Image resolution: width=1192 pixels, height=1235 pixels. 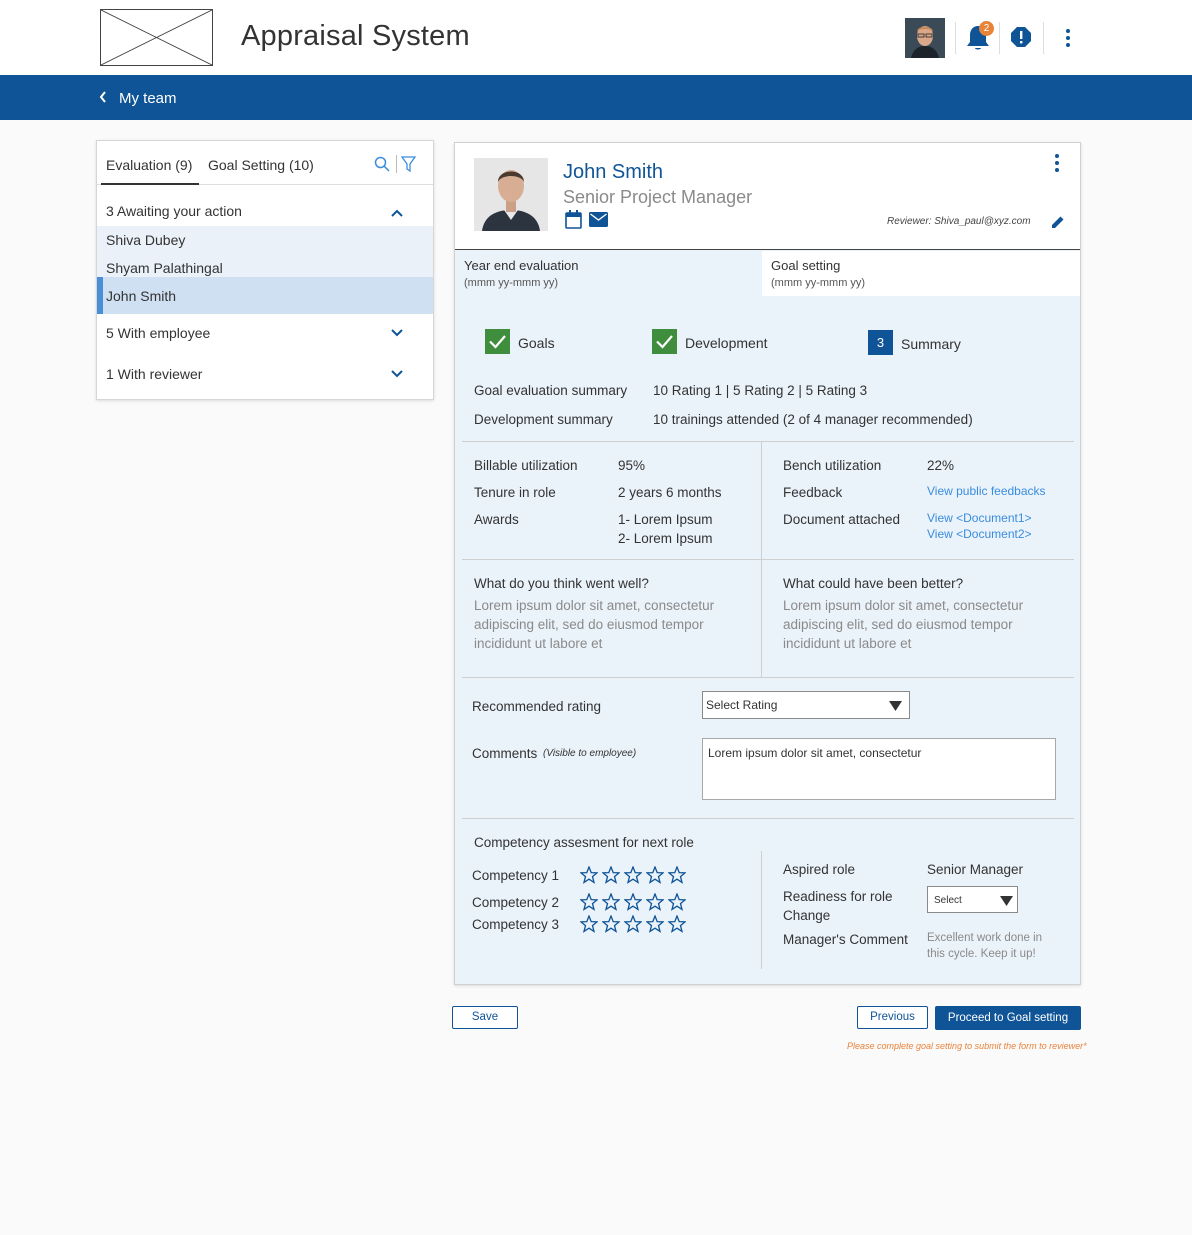 I want to click on group-with-reviewer: 1 With reviewer, so click(x=265, y=376).